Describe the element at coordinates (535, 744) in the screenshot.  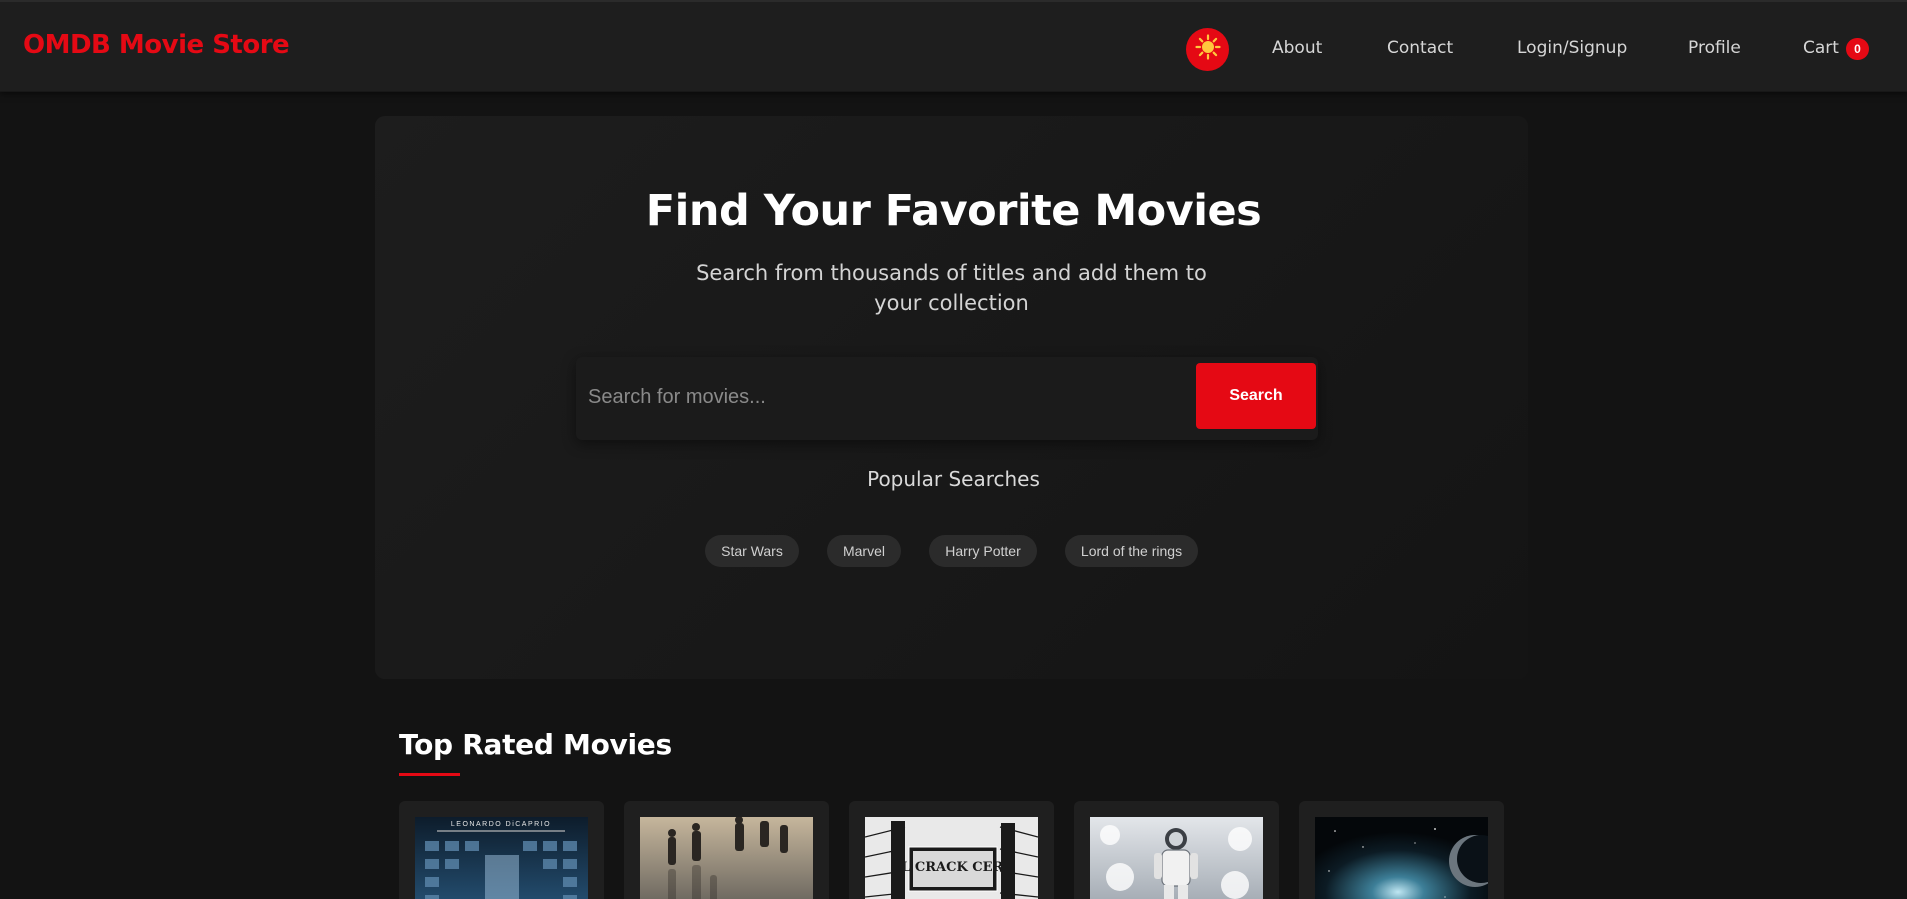
I see `top-rated-title: Top Rated Movies` at that location.